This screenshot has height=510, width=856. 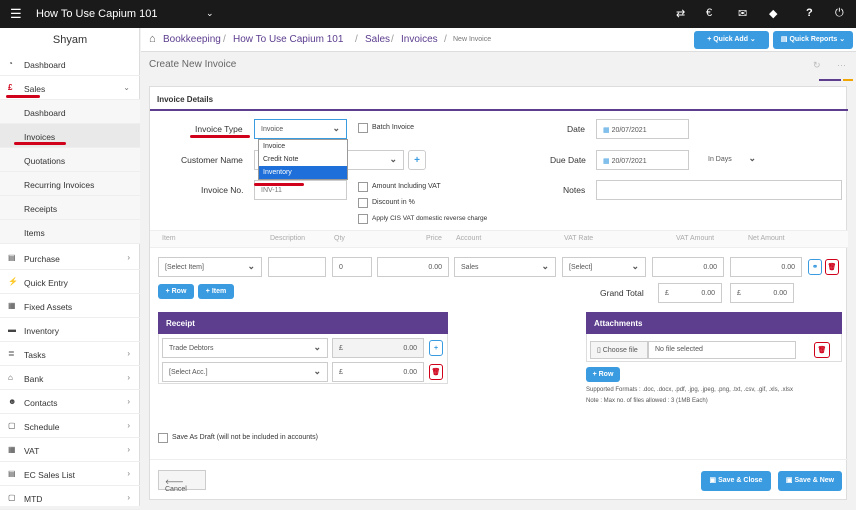 What do you see at coordinates (70, 450) in the screenshot?
I see `sidebar-item-vat: ▦ VAT ›` at bounding box center [70, 450].